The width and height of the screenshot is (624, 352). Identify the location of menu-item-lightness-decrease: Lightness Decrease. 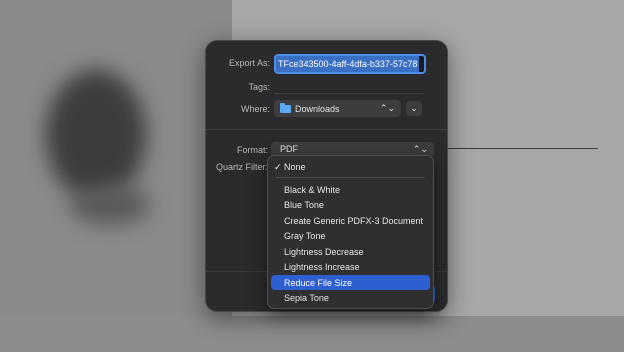
(350, 251).